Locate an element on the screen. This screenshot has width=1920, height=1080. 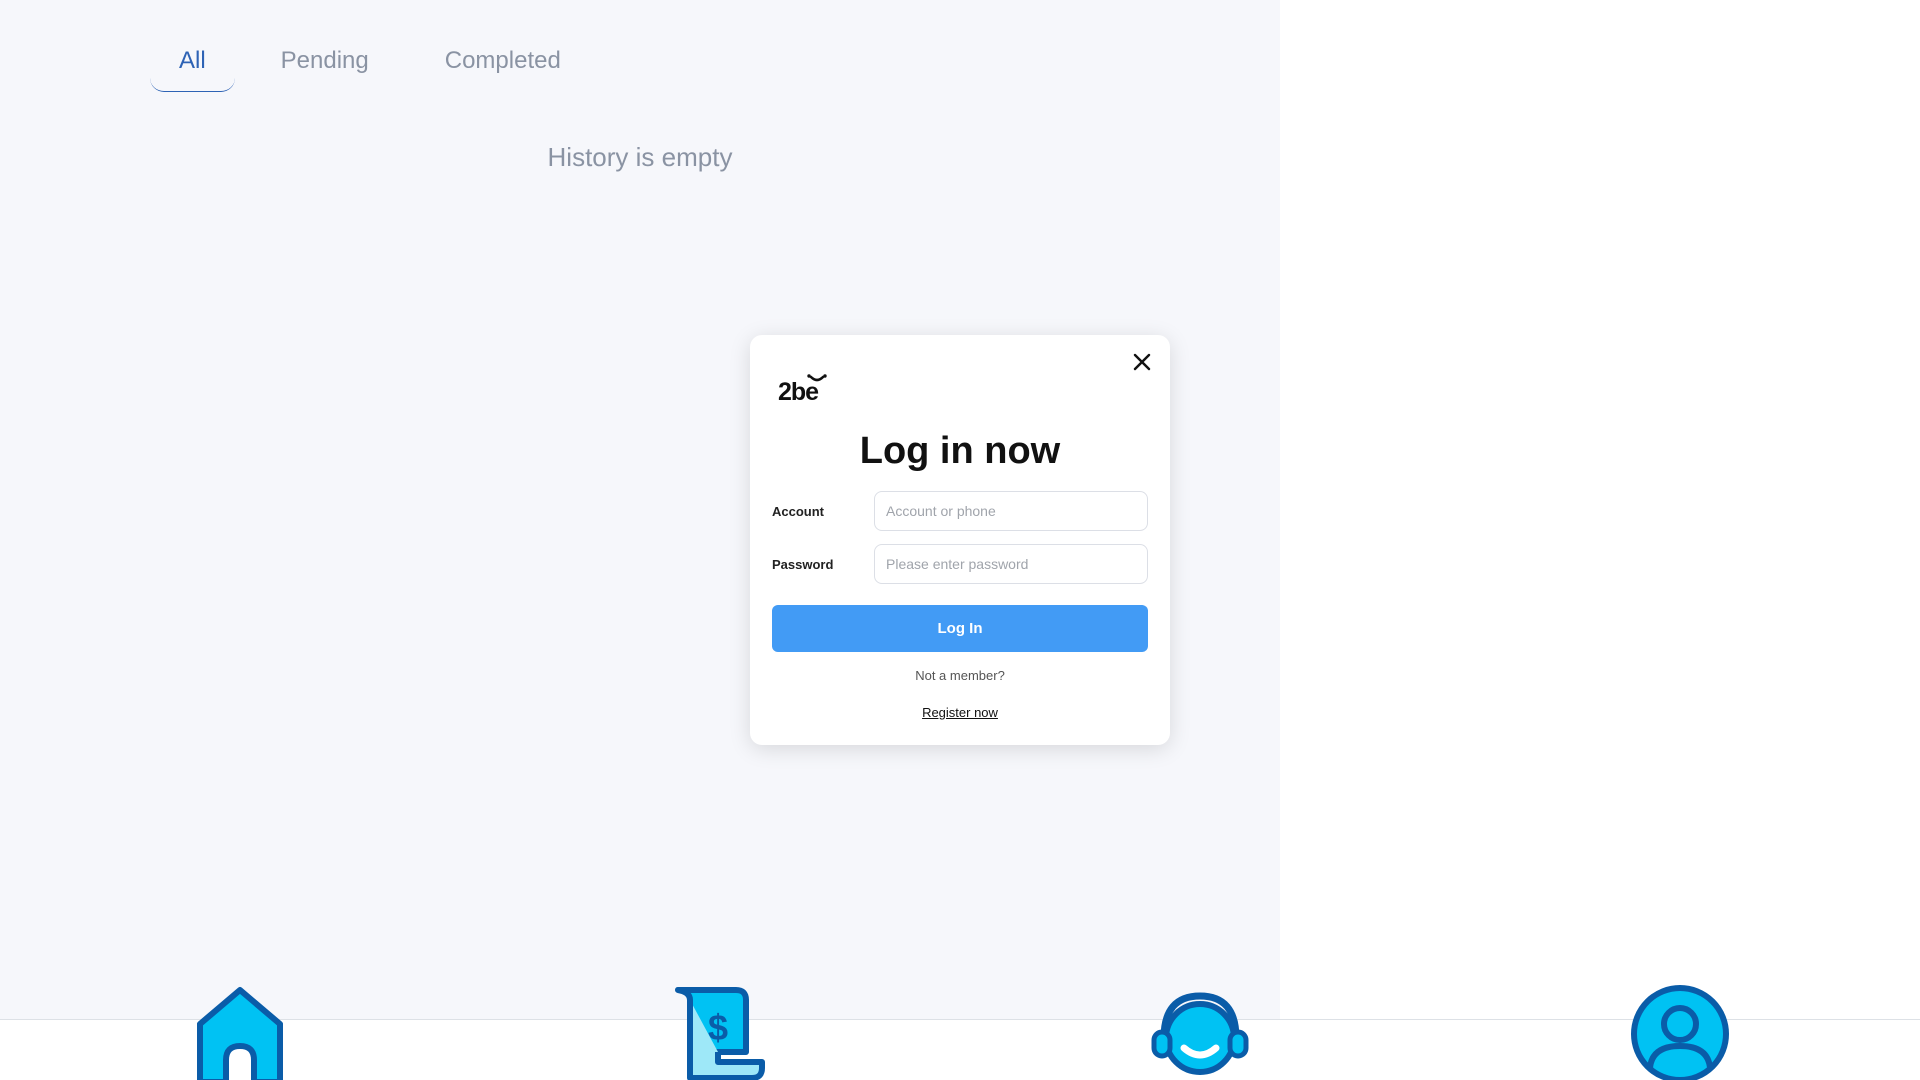
history-tabs: All Pending Completed is located at coordinates (370, 64).